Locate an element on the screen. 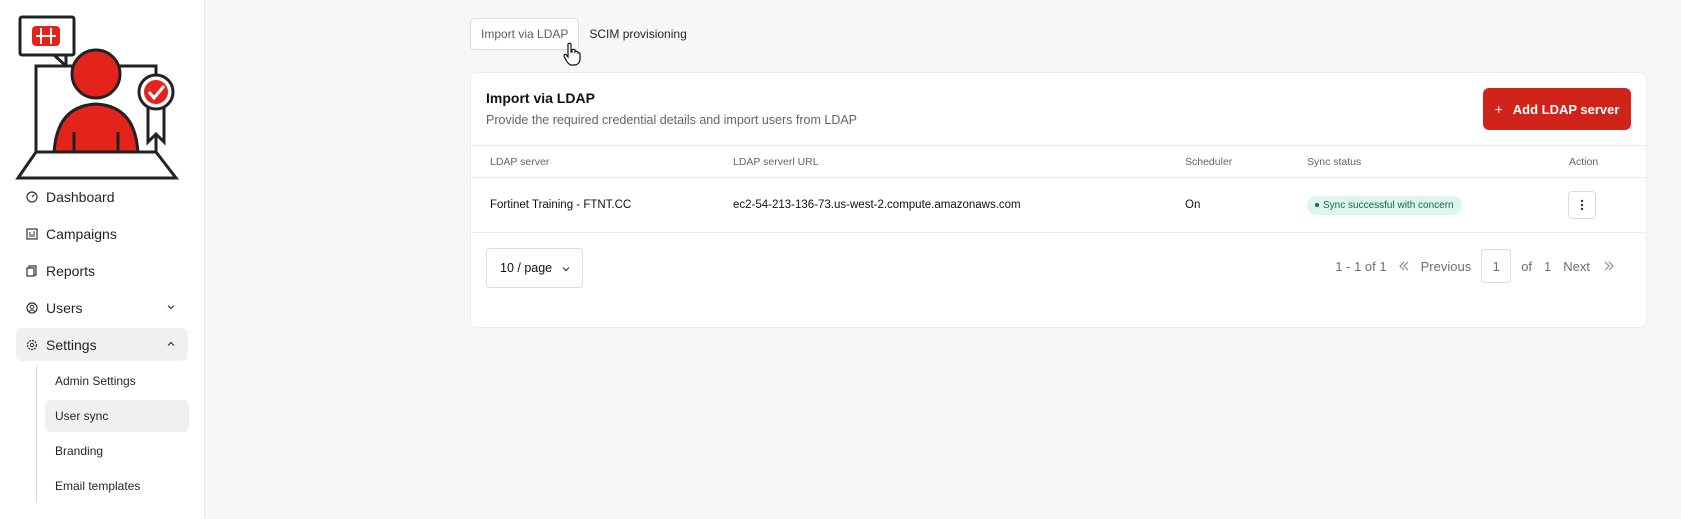 This screenshot has width=1681, height=519. sidebar-item-label: Users is located at coordinates (64, 307).